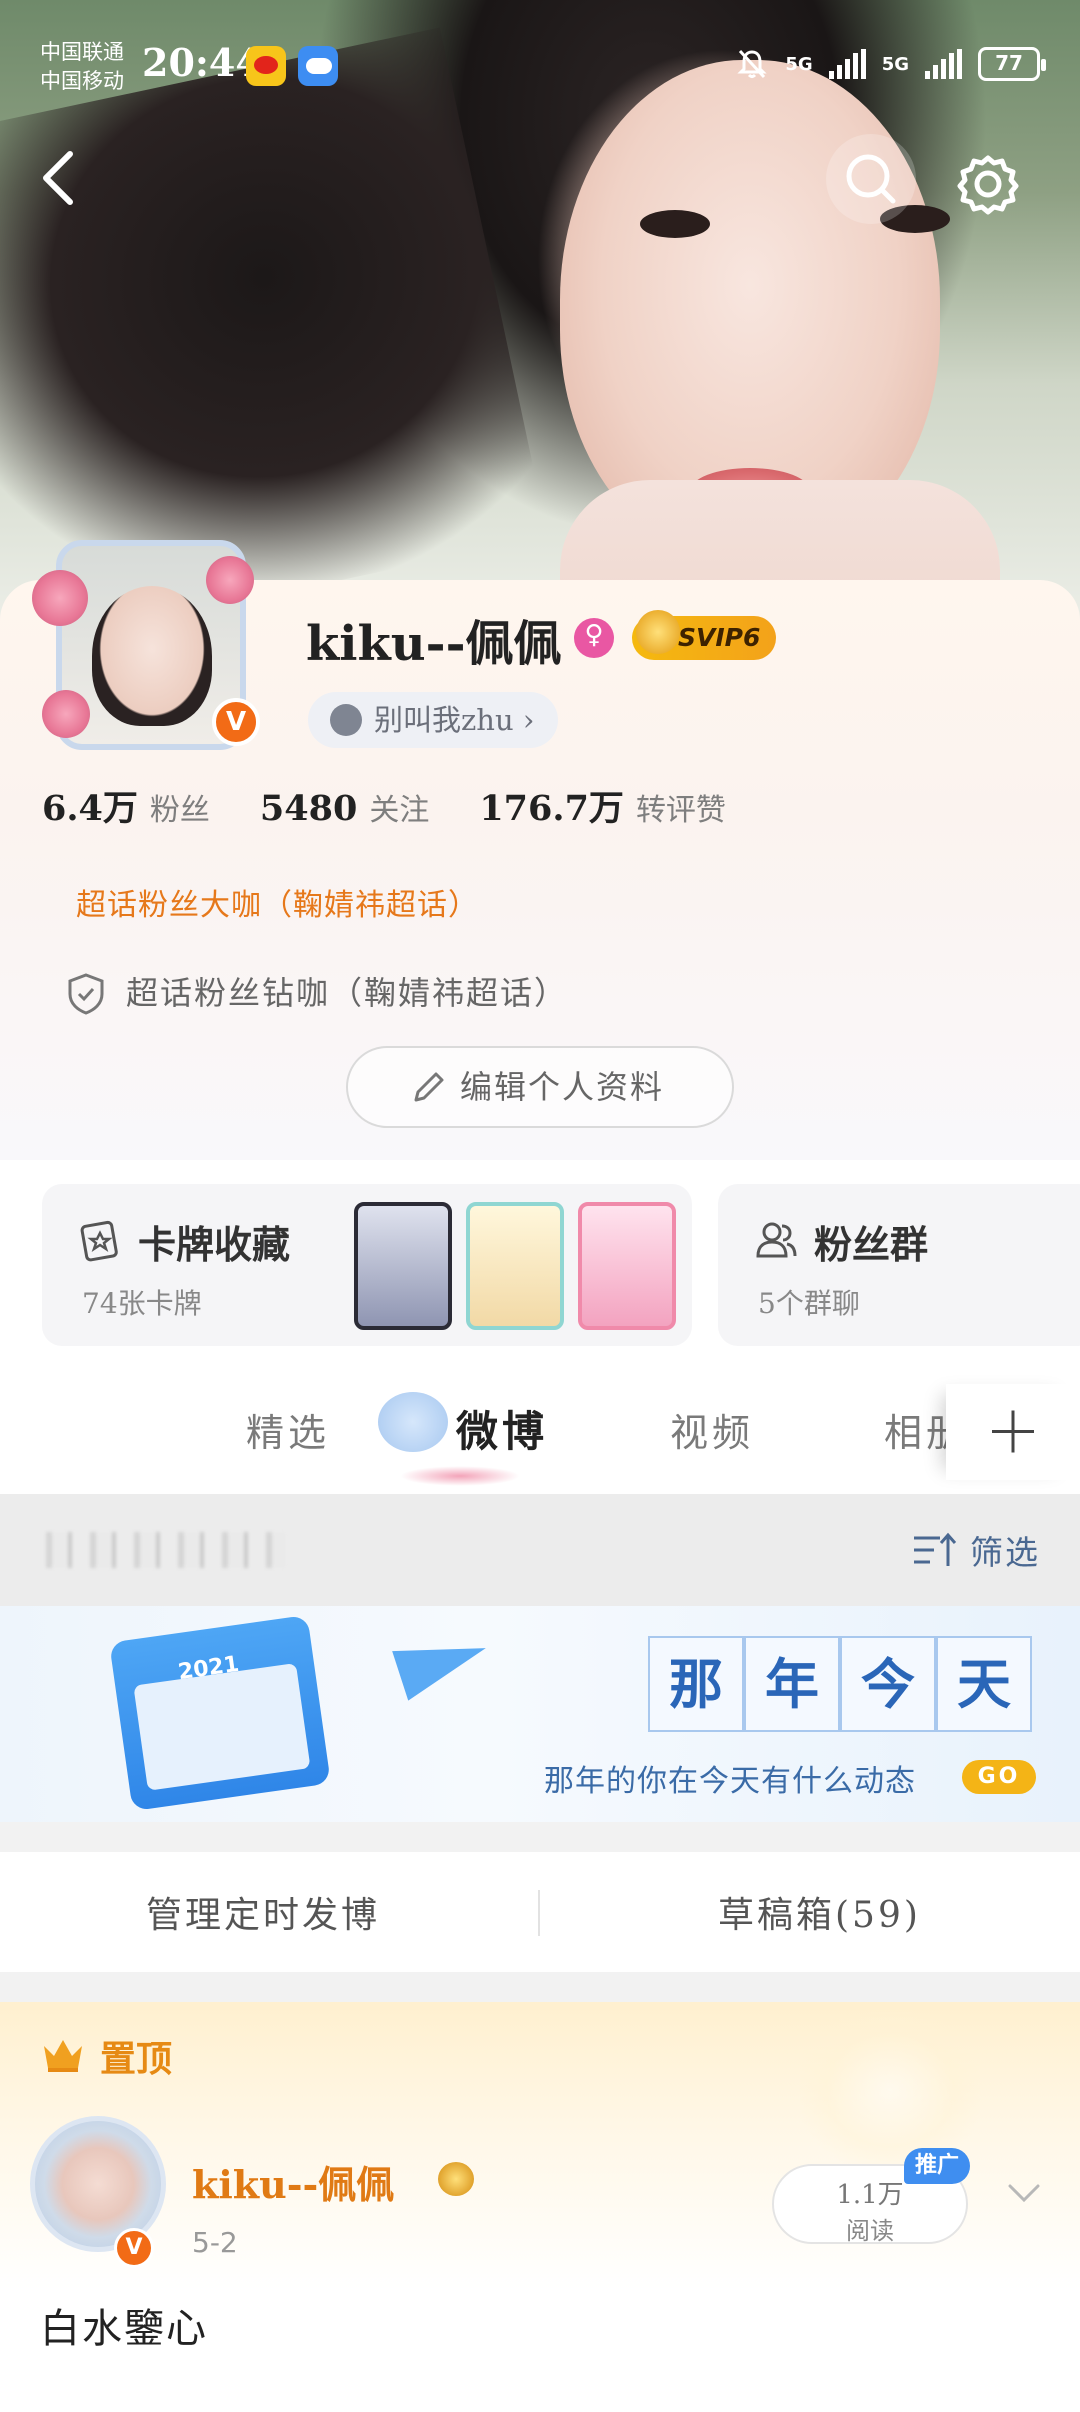 This screenshot has width=1080, height=2412. I want to click on card-collection-title: 卡牌收藏, so click(214, 1244).